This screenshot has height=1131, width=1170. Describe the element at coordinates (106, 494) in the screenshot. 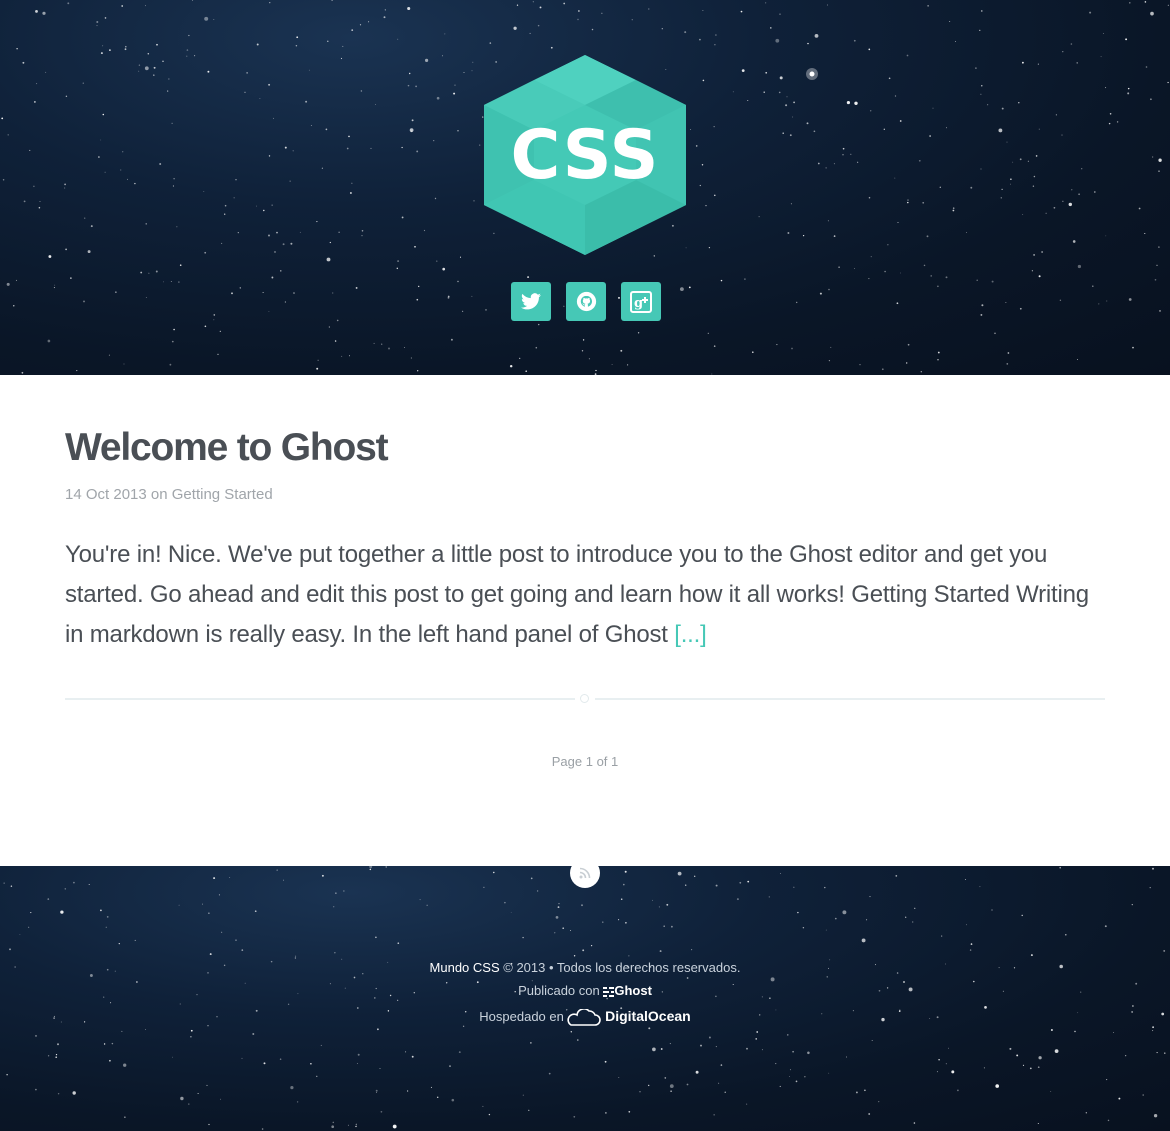

I see `post-date: 14 Oct 2013` at that location.